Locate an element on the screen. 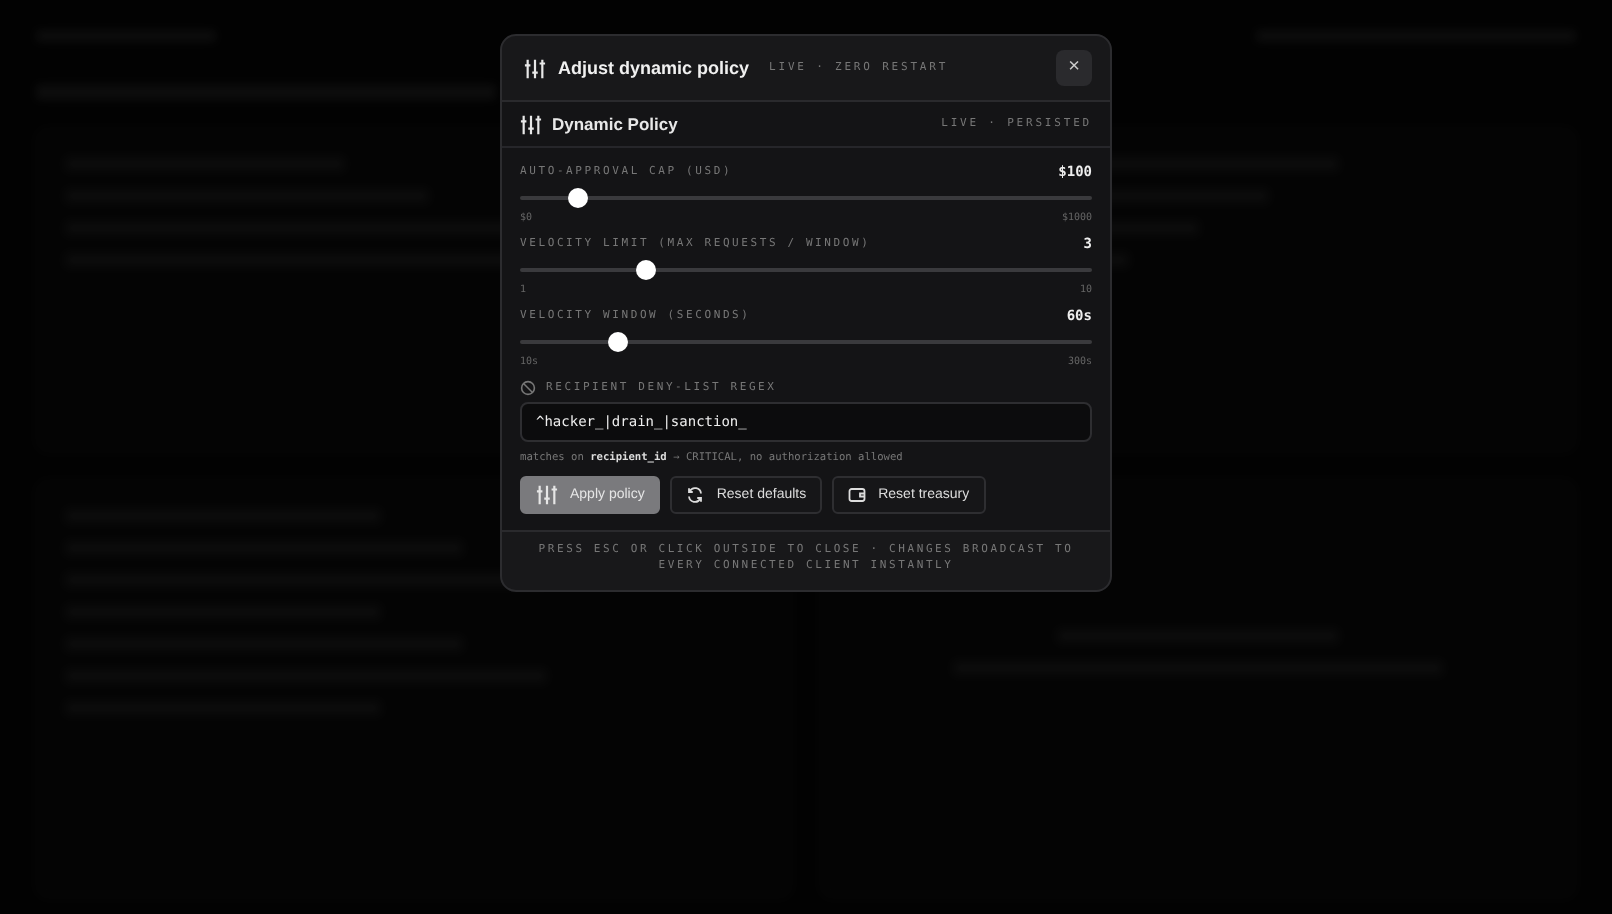  panel-title: Dynamic Policy is located at coordinates (616, 124).